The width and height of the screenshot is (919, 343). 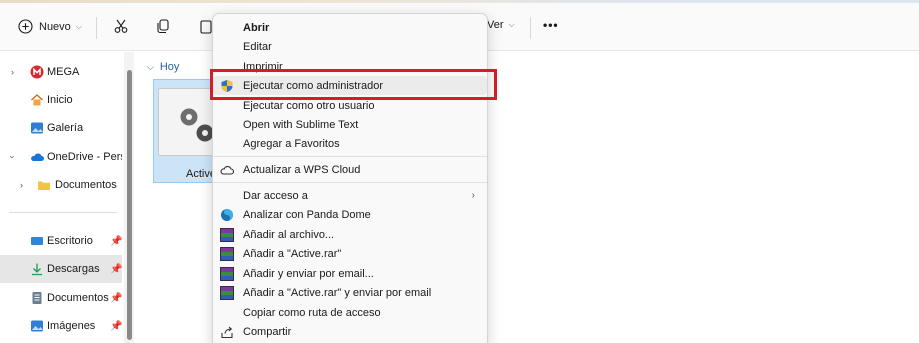 What do you see at coordinates (275, 195) in the screenshot?
I see `menu-item-label: Dar acceso a` at bounding box center [275, 195].